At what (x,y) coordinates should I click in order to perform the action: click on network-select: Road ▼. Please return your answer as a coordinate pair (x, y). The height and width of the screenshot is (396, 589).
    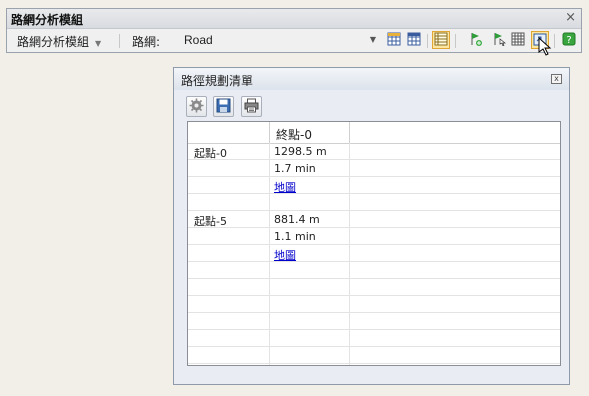
    Looking at the image, I should click on (280, 40).